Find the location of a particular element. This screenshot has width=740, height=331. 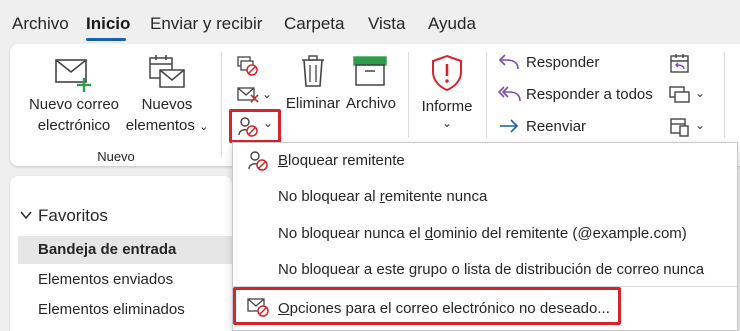

tab-archivo: Archivo is located at coordinates (40, 24).